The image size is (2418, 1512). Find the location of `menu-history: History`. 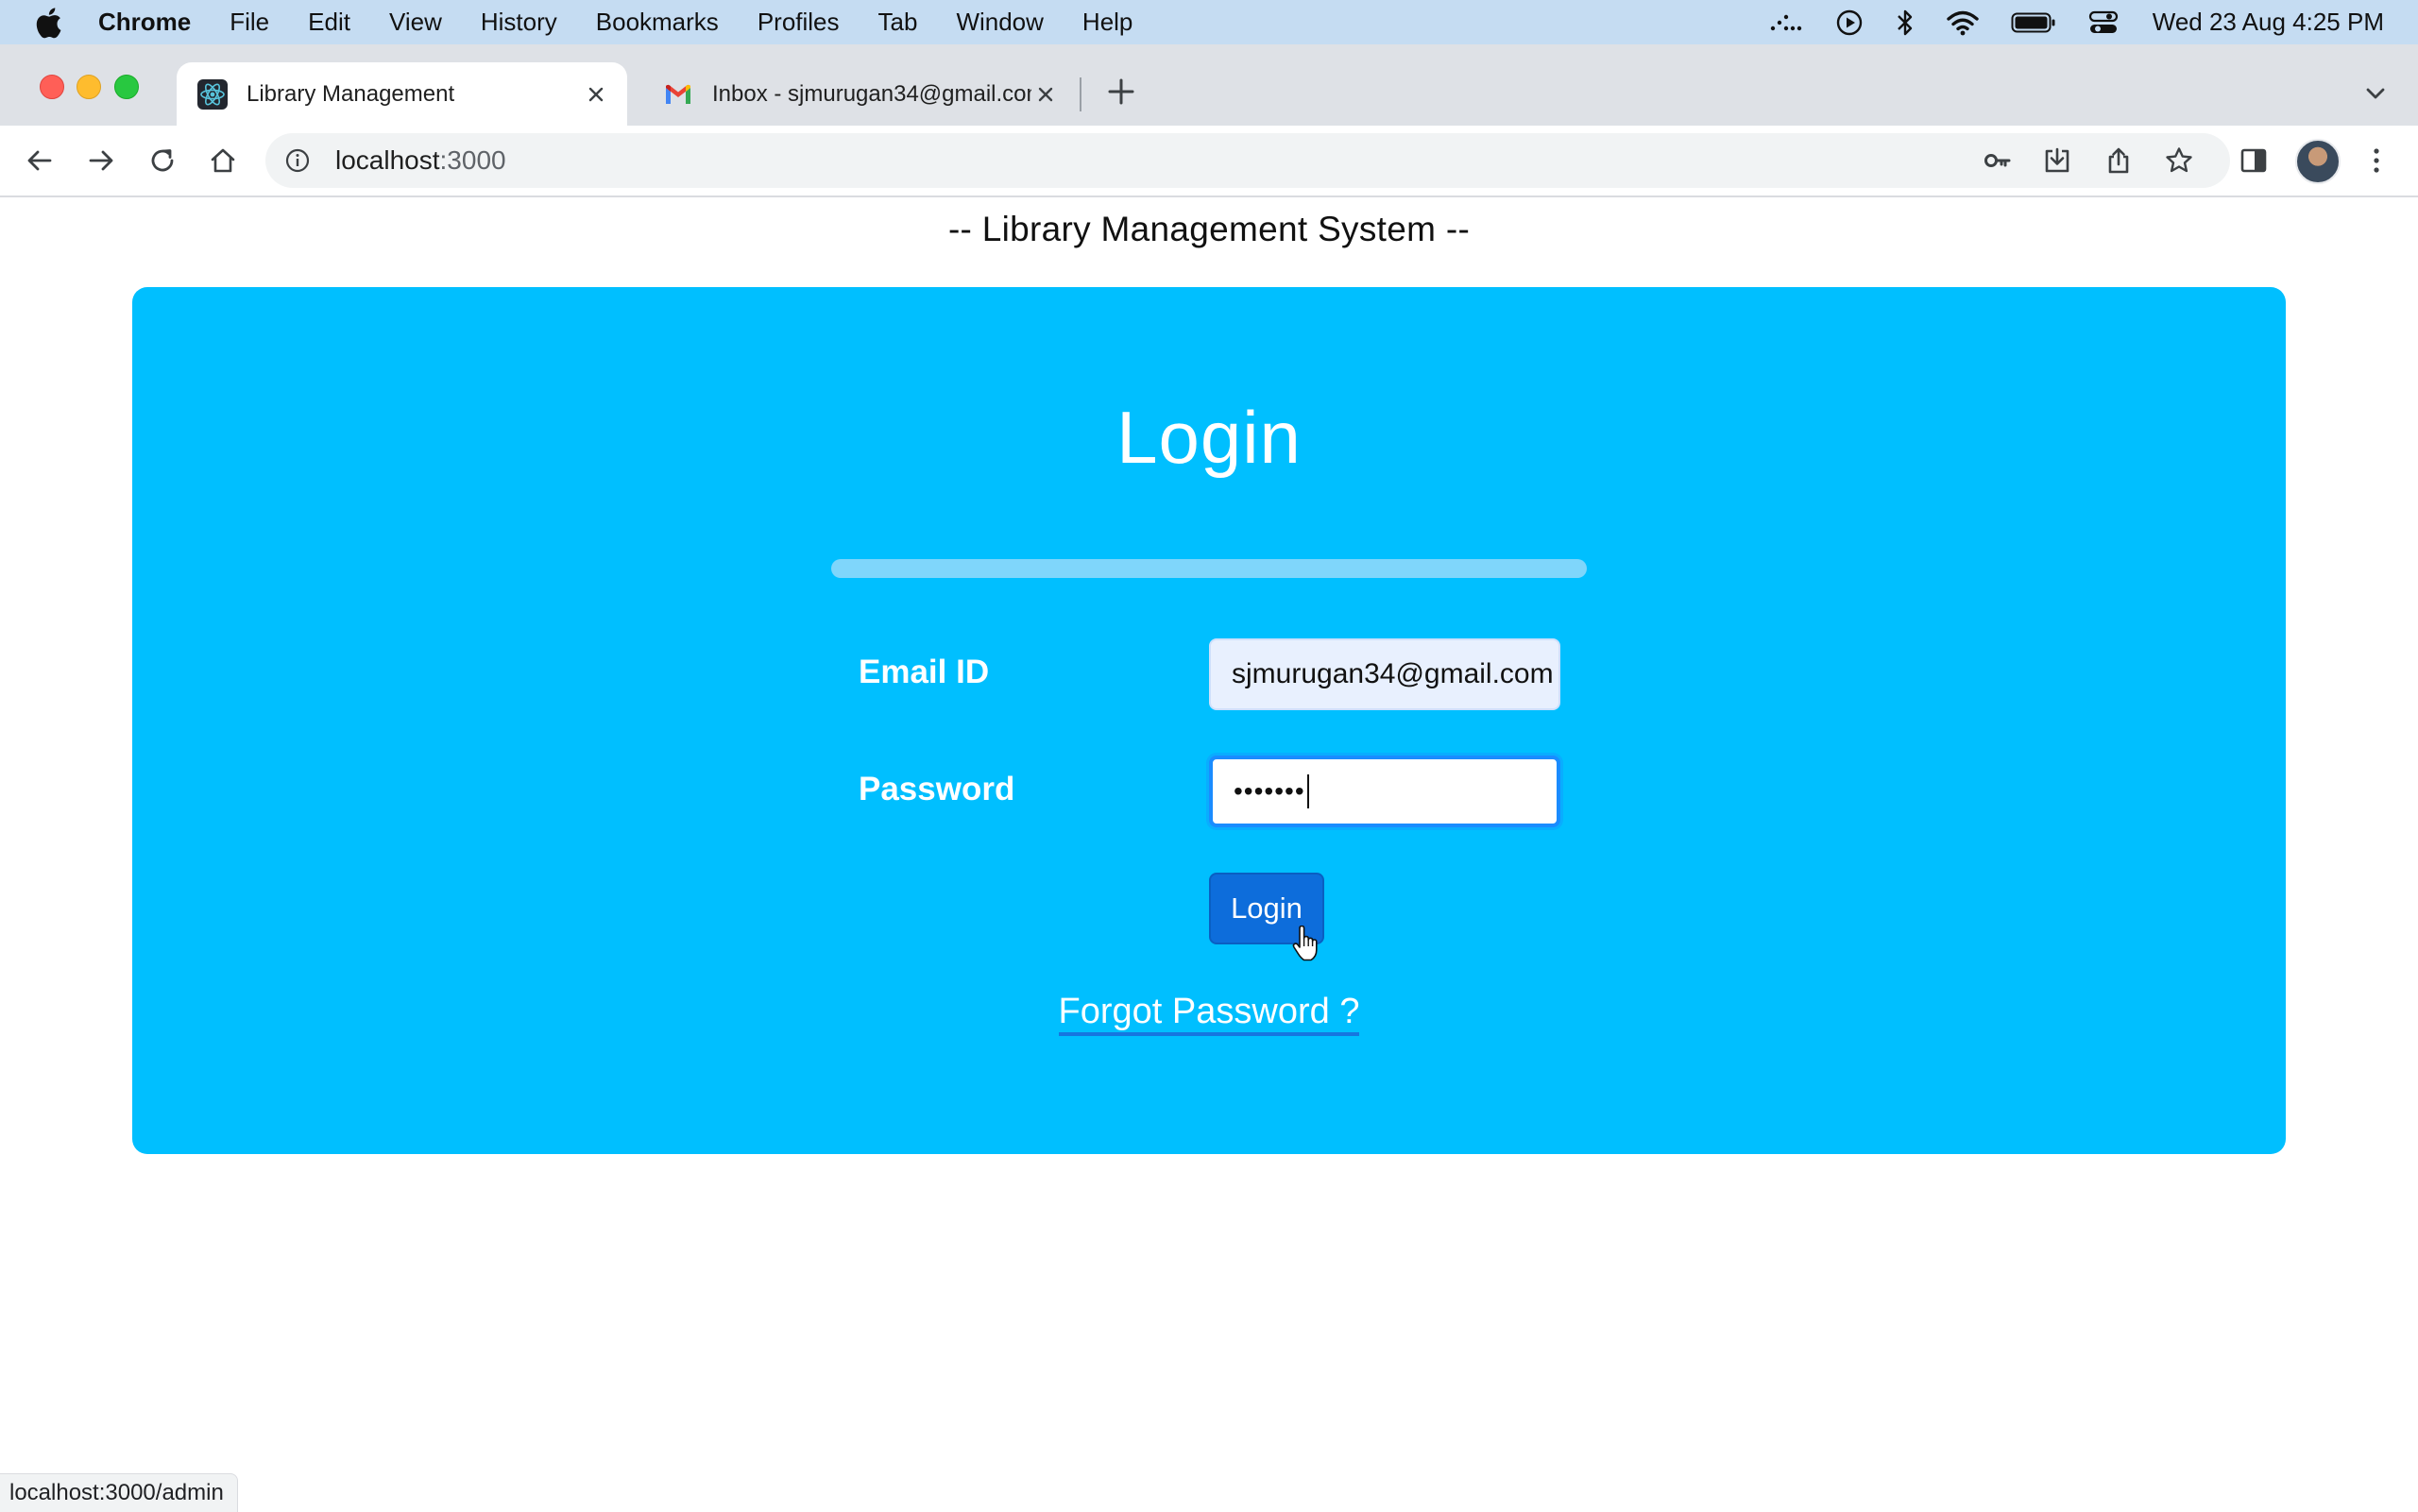

menu-history: History is located at coordinates (519, 22).